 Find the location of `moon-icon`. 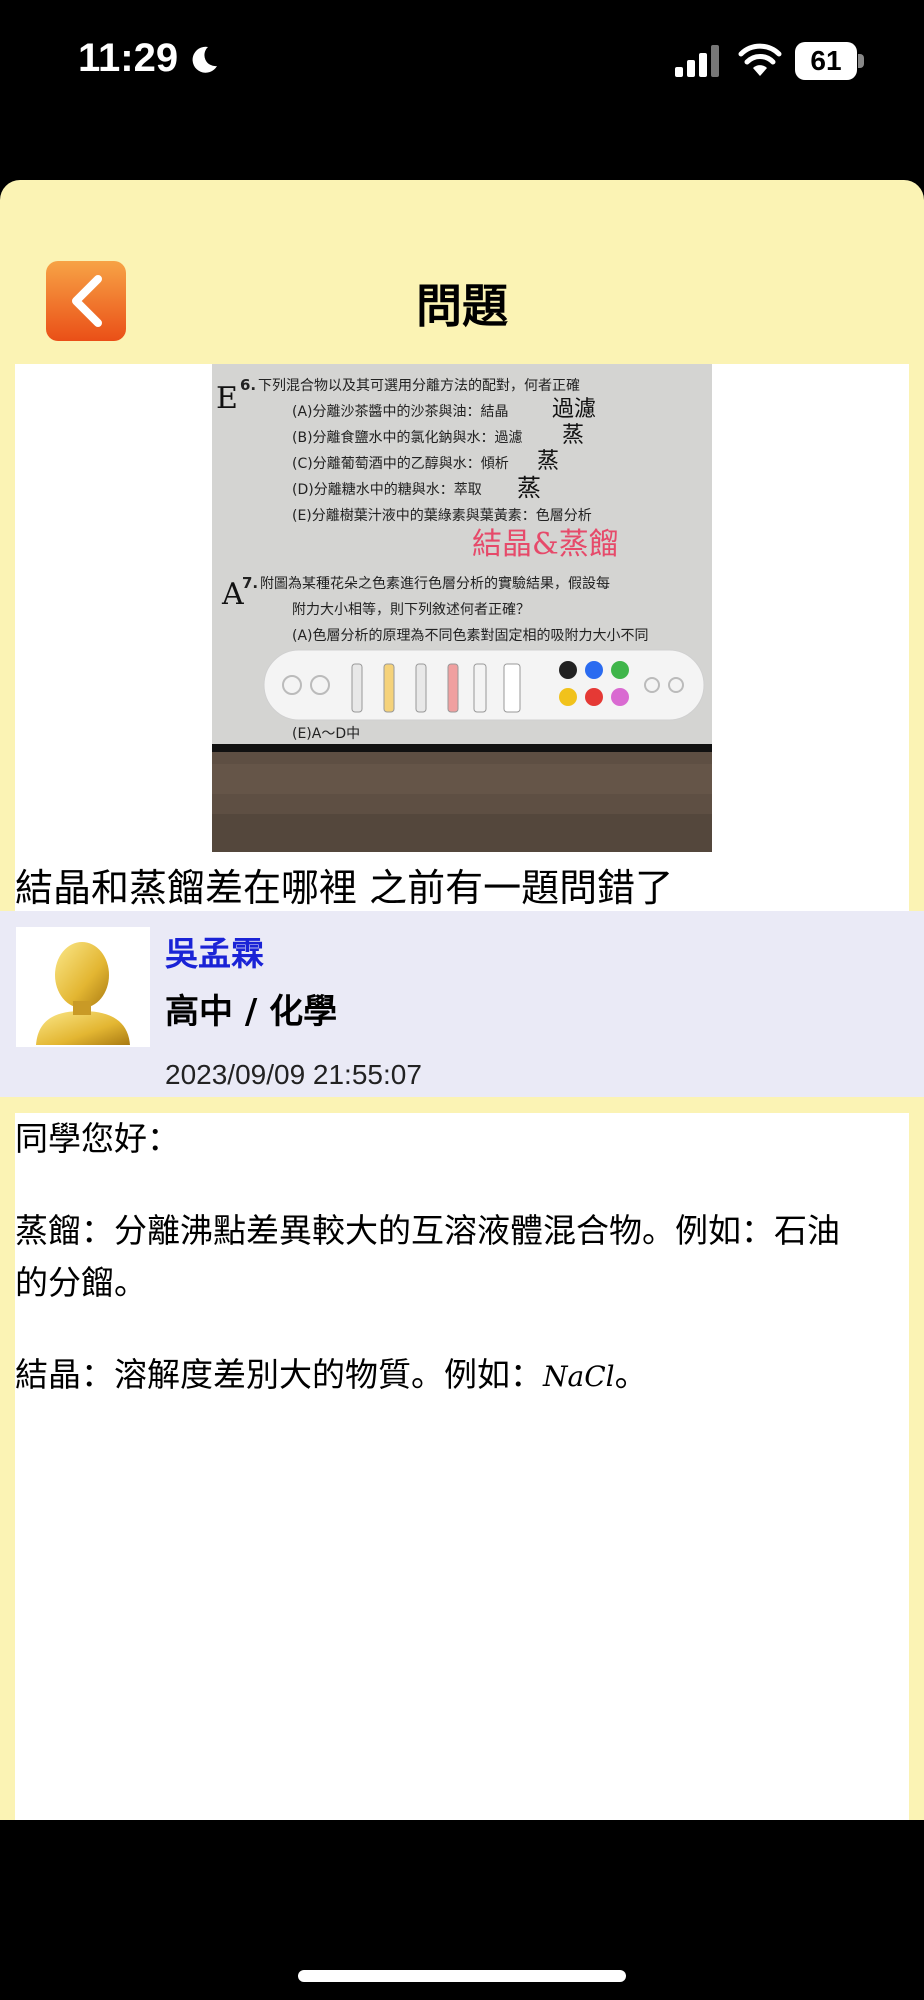

moon-icon is located at coordinates (204, 59).